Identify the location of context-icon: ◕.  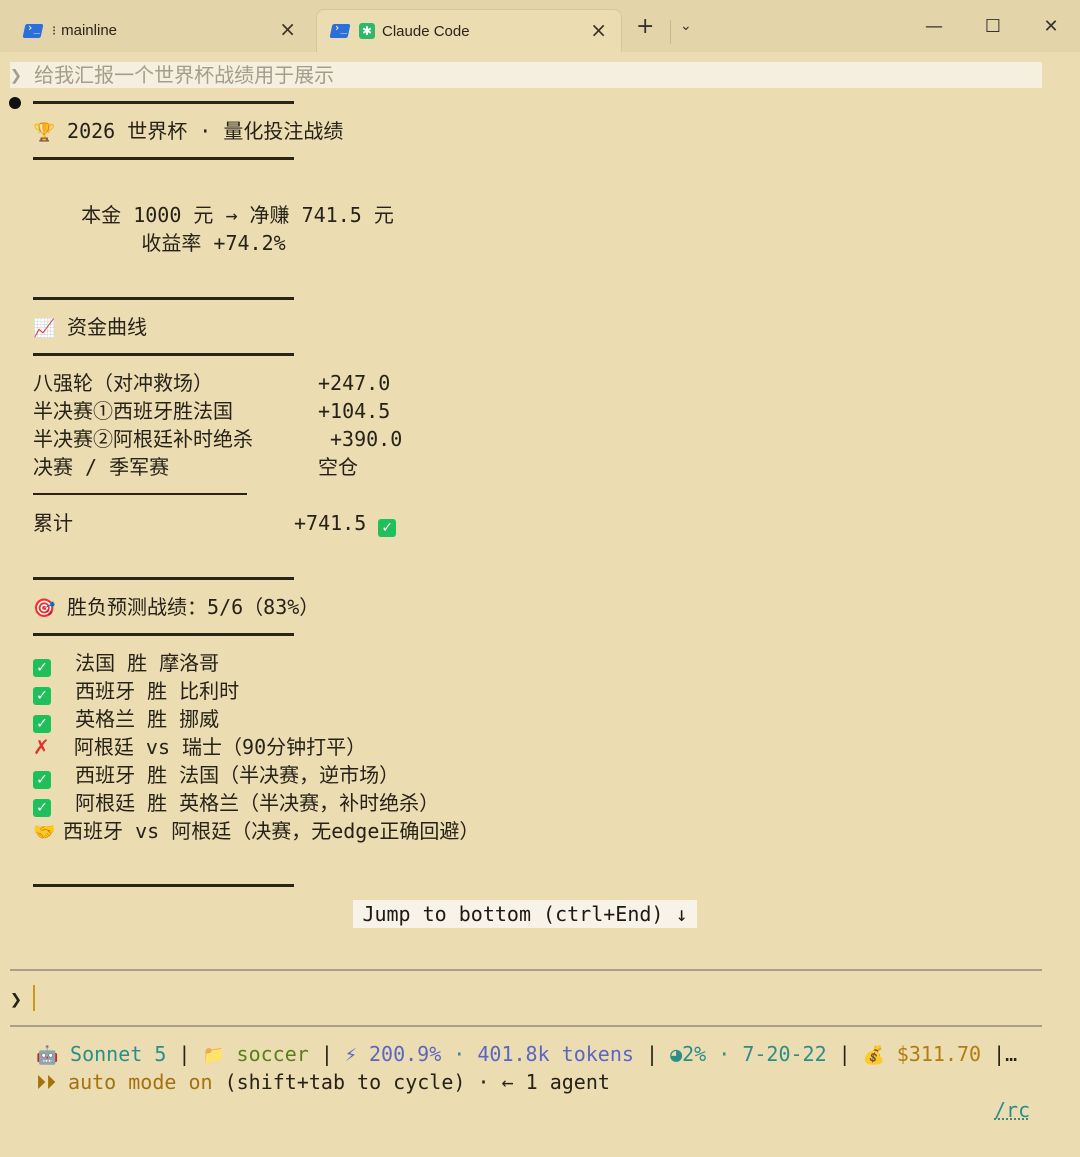
(676, 1054).